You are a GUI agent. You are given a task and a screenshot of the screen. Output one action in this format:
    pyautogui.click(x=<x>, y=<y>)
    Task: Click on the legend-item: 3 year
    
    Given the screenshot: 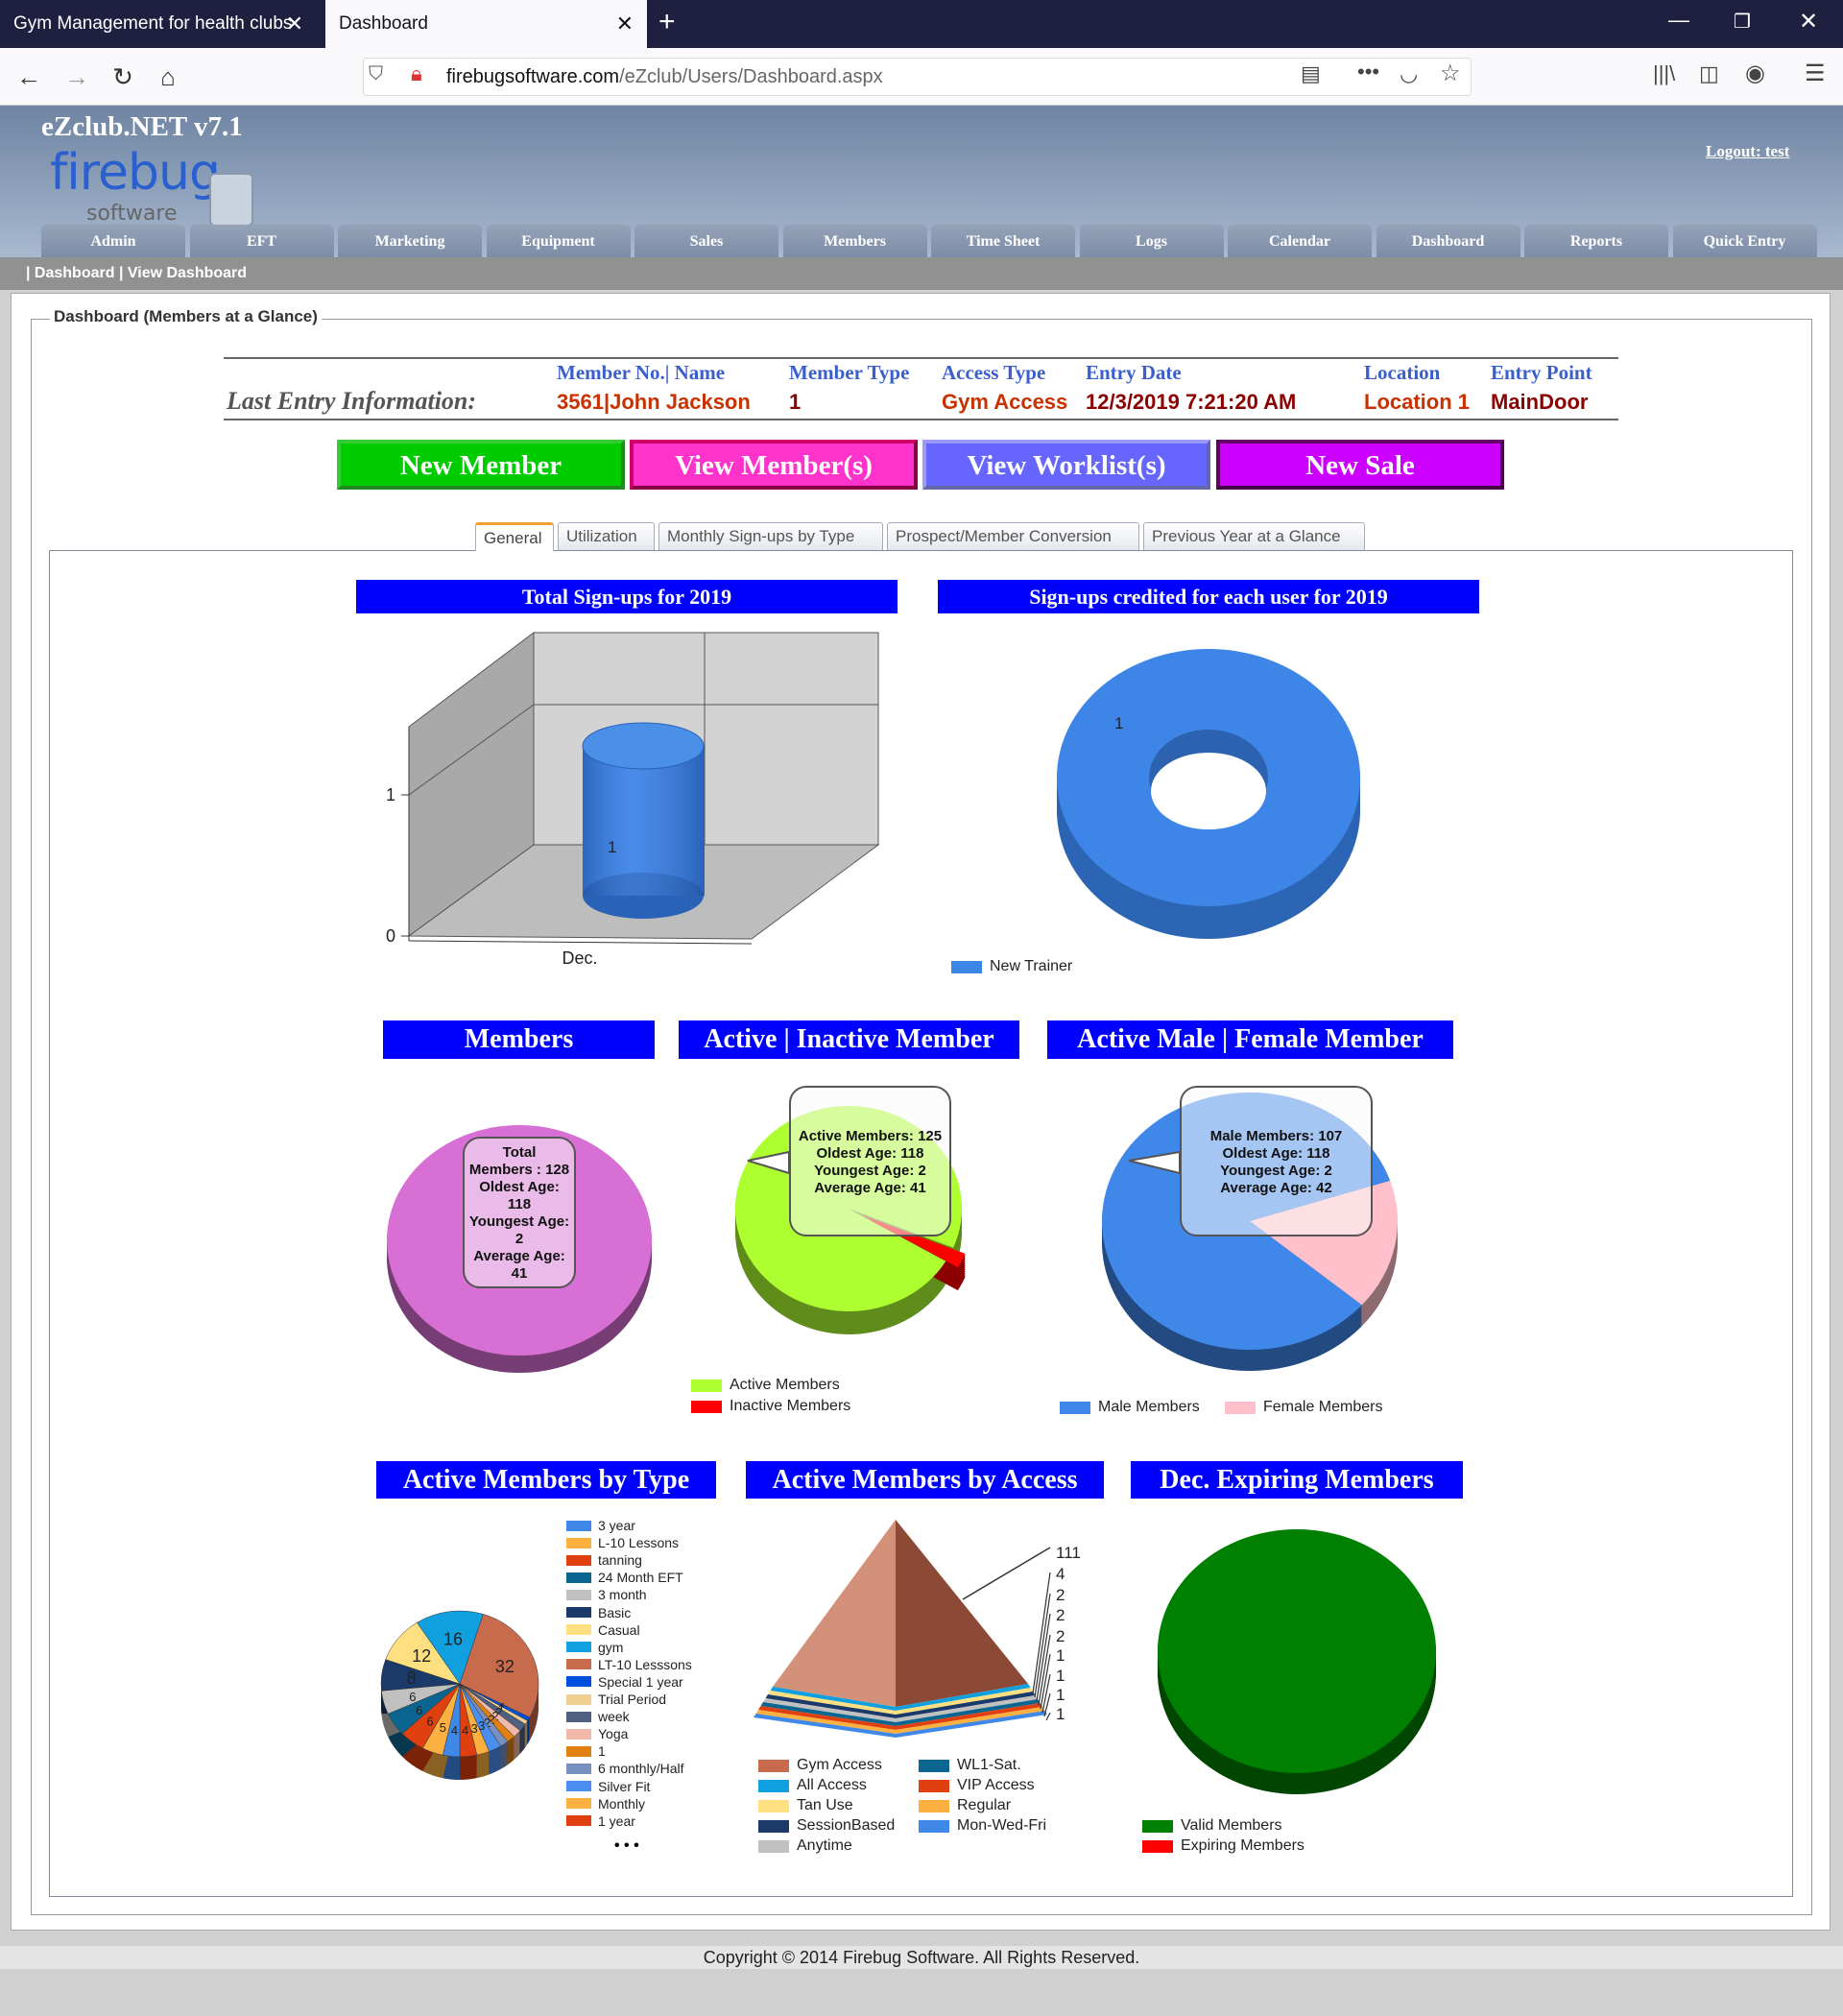 What is the action you would take?
    pyautogui.click(x=600, y=1525)
    